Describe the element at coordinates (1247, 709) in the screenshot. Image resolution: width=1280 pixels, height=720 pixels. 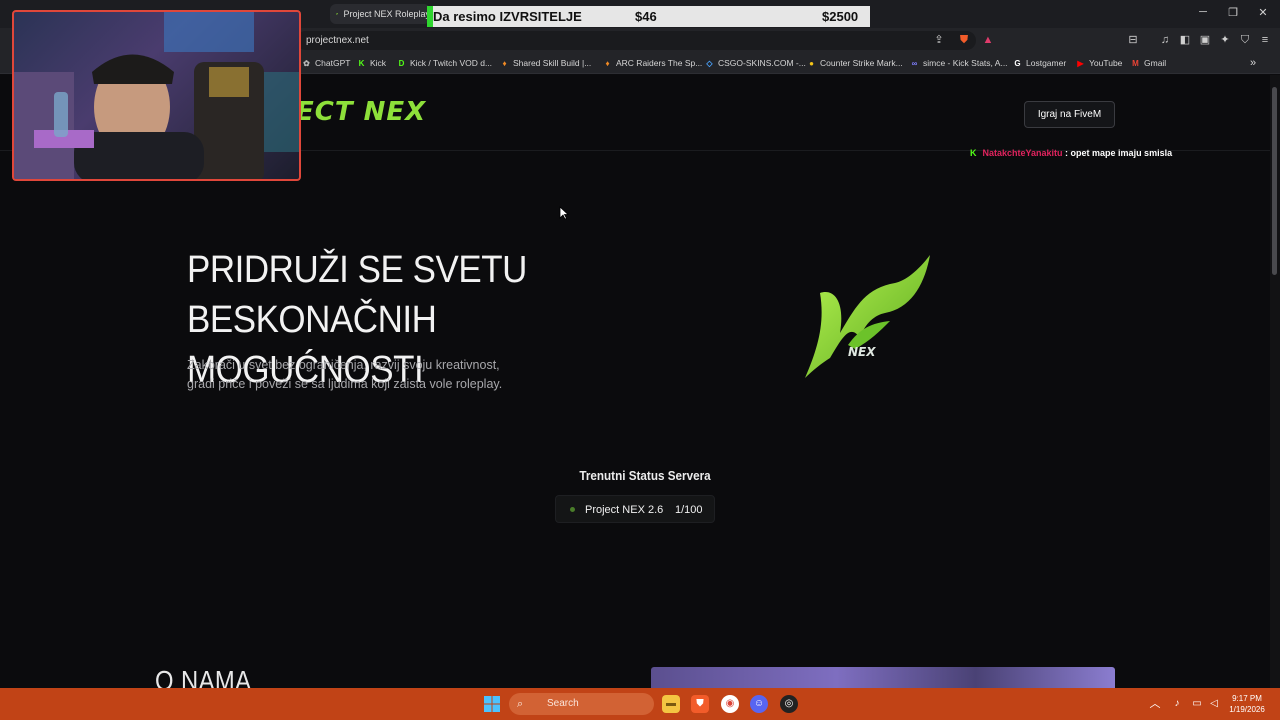
I see `clock-date: 1/19/2026` at that location.